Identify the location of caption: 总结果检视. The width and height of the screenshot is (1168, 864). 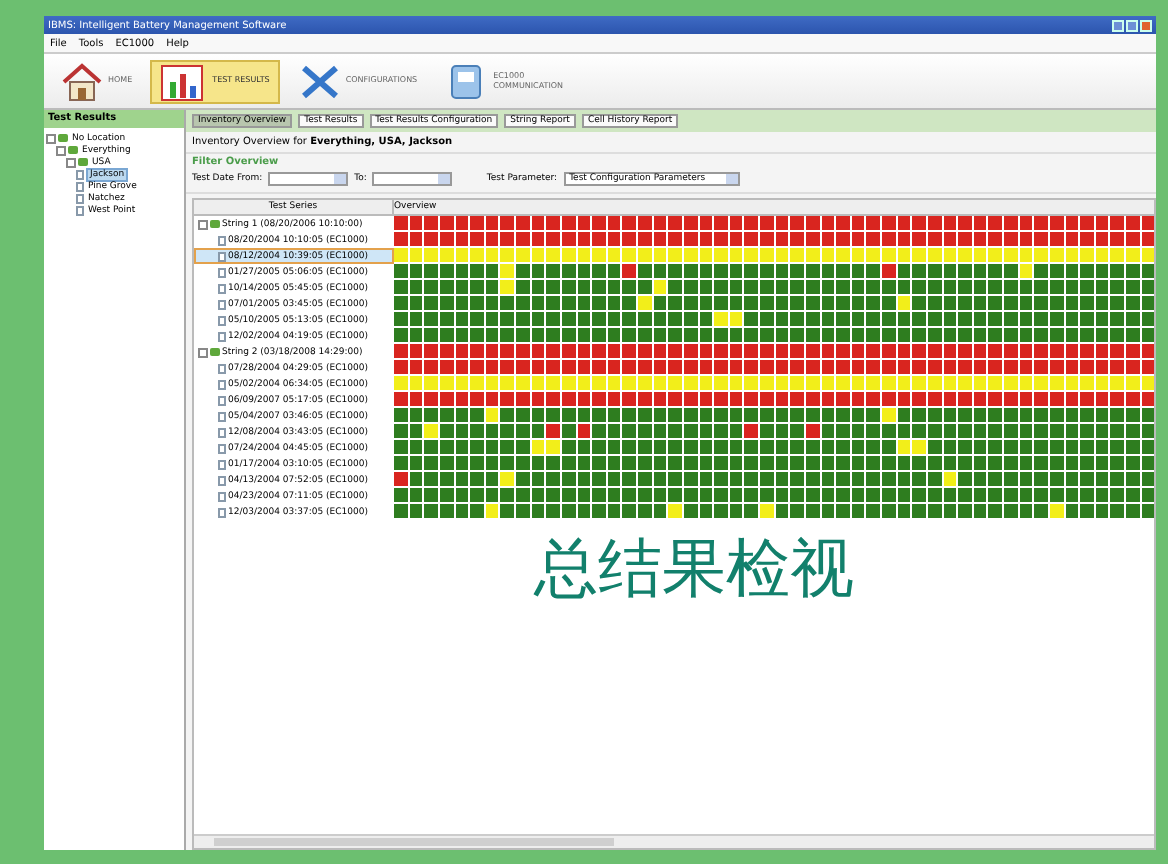
(694, 568).